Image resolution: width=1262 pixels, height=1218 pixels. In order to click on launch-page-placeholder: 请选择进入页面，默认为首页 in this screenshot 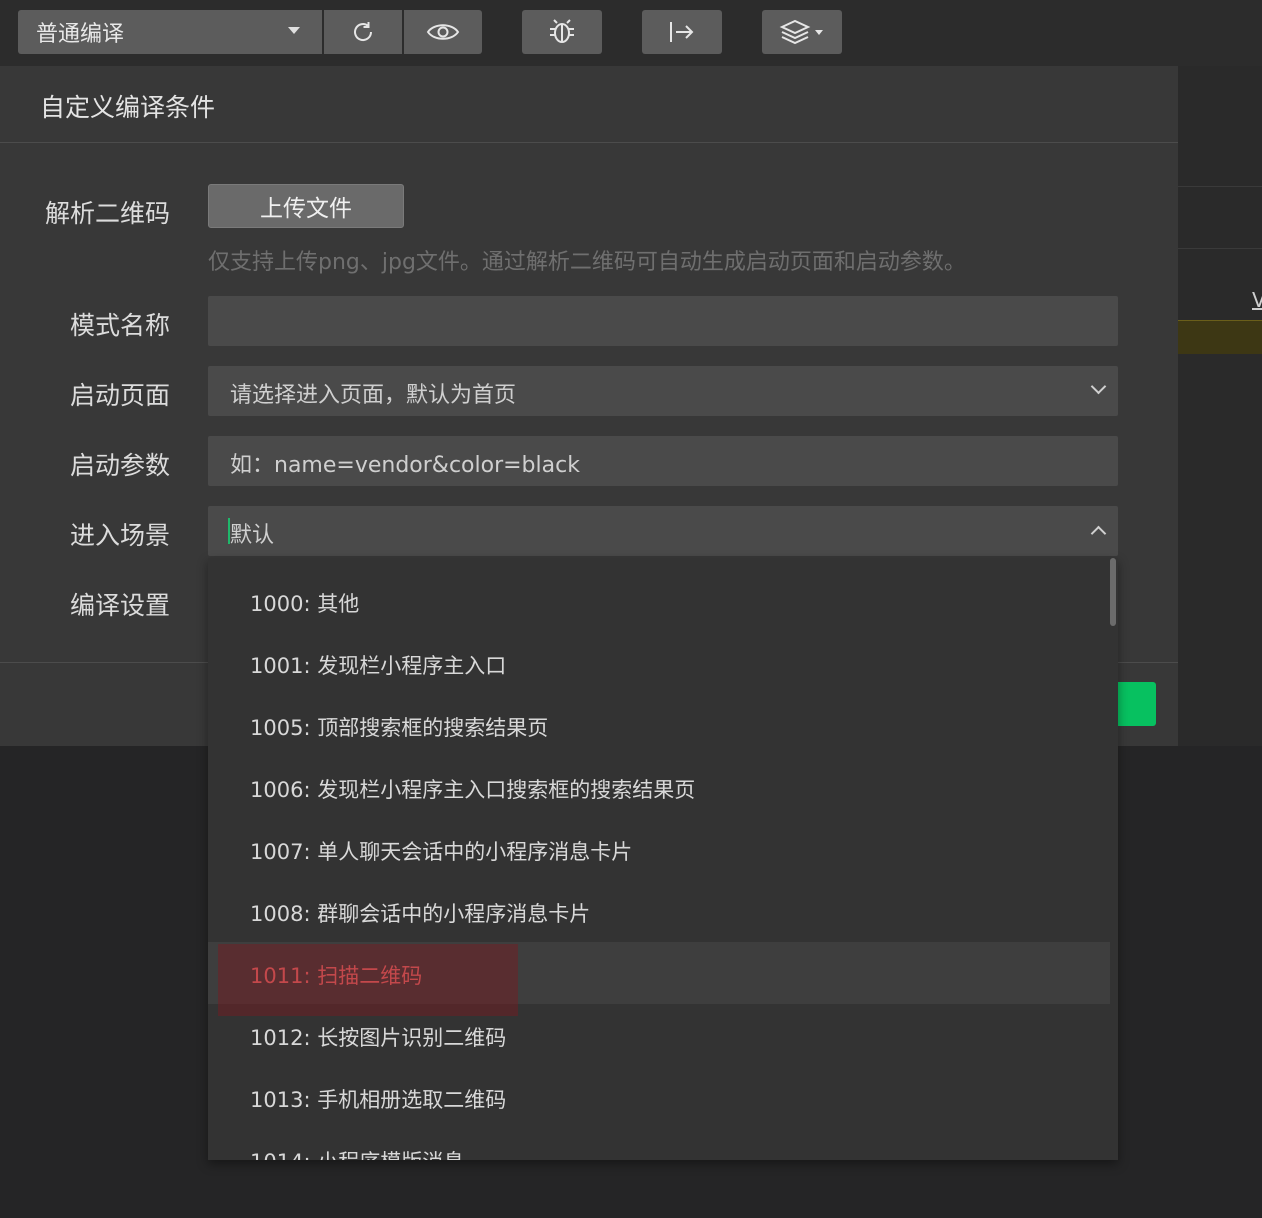, I will do `click(373, 395)`.